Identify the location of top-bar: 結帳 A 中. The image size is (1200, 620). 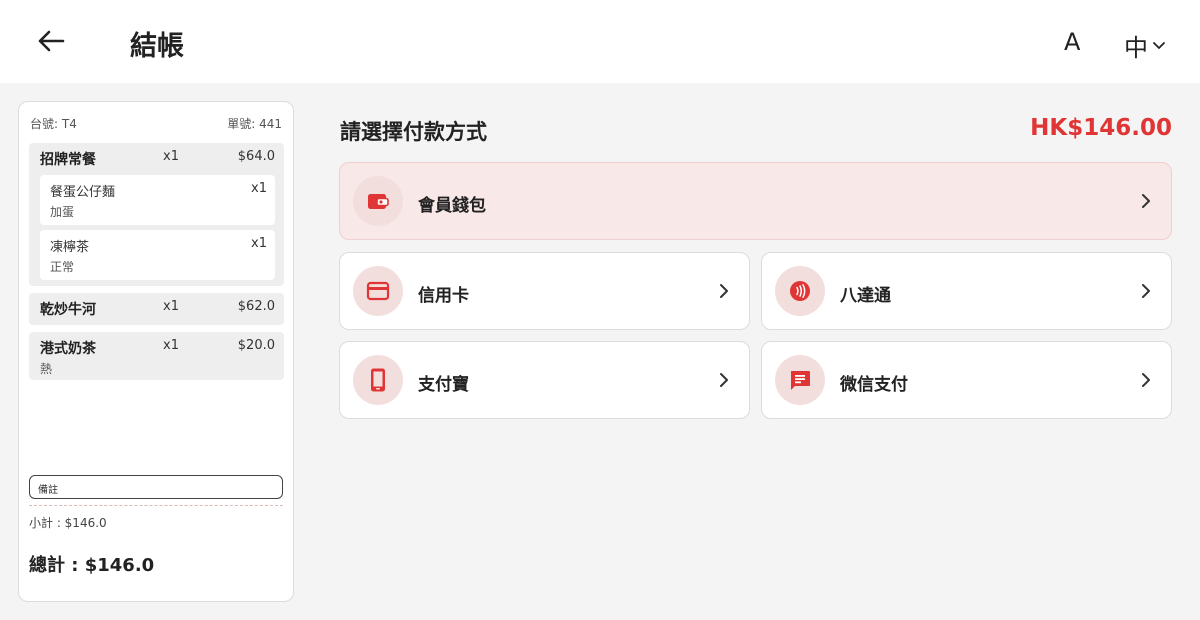
(600, 41).